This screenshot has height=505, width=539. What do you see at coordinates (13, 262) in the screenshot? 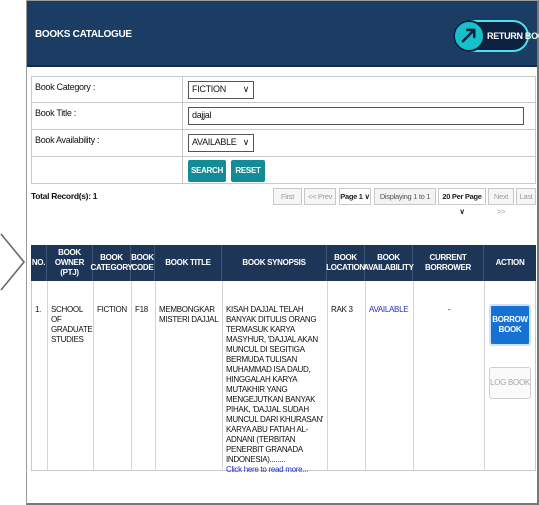
I see `left-arrow-icon` at bounding box center [13, 262].